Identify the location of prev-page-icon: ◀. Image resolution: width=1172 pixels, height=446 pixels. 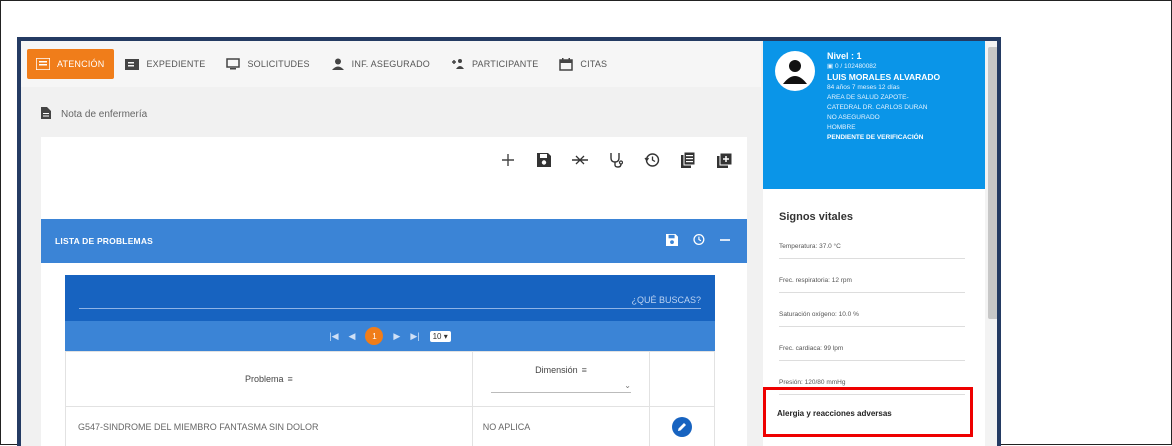
(352, 336).